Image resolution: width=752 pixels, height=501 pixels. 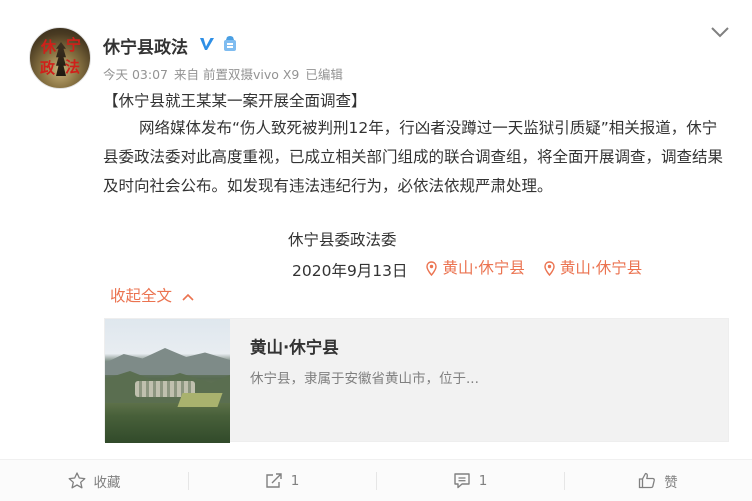 I want to click on thumbs-up-icon, so click(x=647, y=480).